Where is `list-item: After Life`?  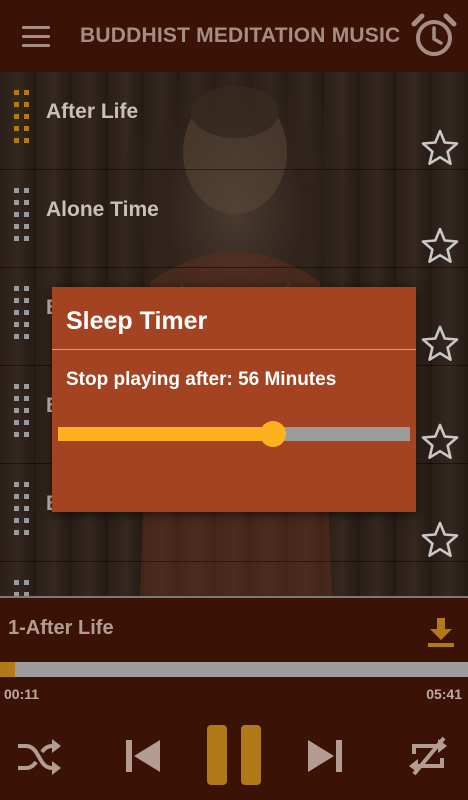 list-item: After Life is located at coordinates (234, 121).